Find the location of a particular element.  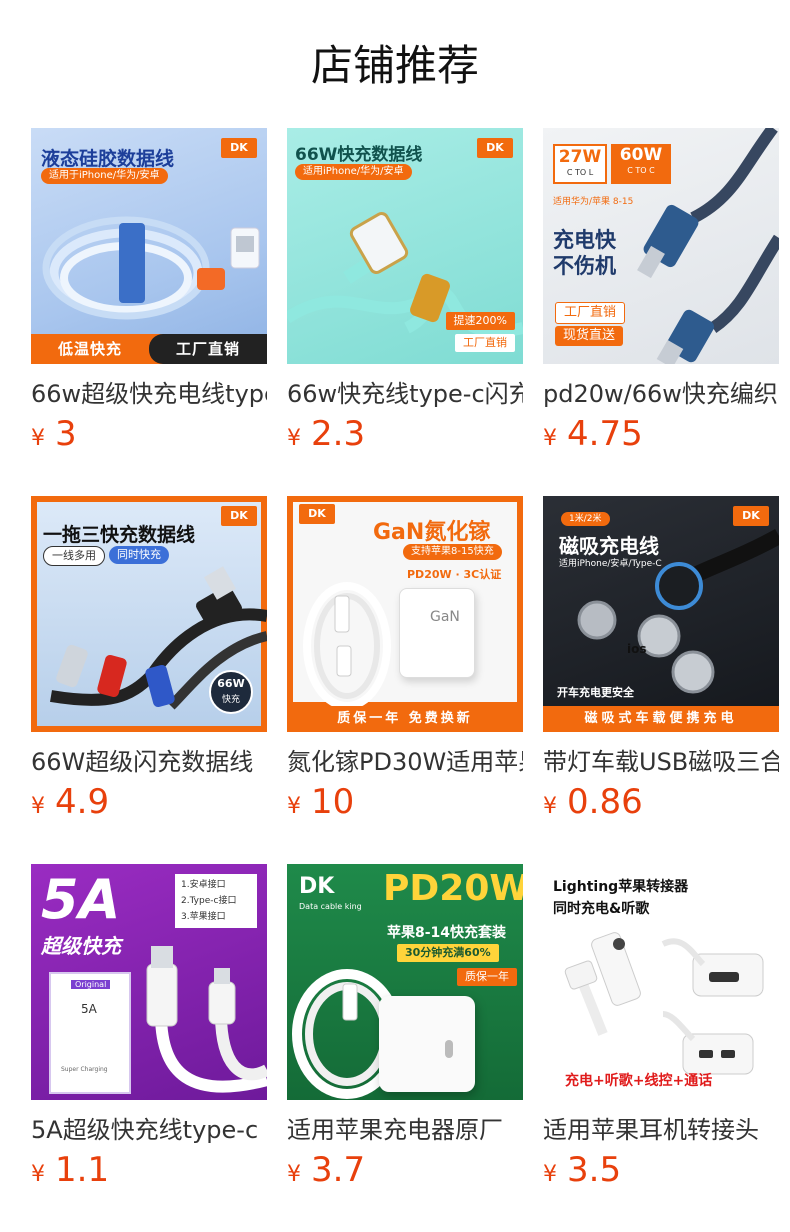

product-image: 液态硅胶数据线 适用于iPhone/华为/安卓 DK 低温快充 工厂直销 is located at coordinates (149, 246).